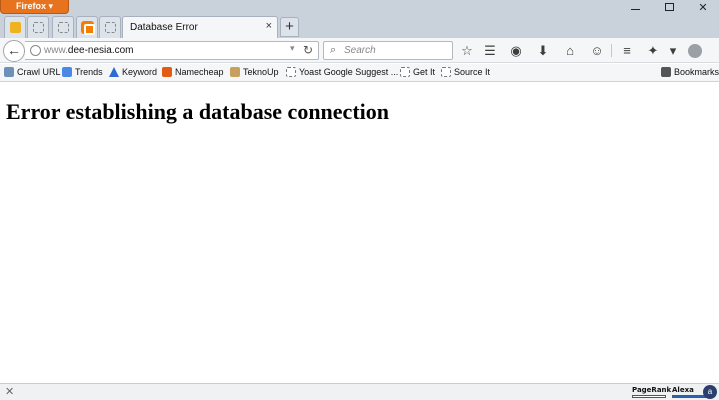 This screenshot has height=400, width=719. Describe the element at coordinates (133, 72) in the screenshot. I see `bookmark-keyword: Keyword` at that location.